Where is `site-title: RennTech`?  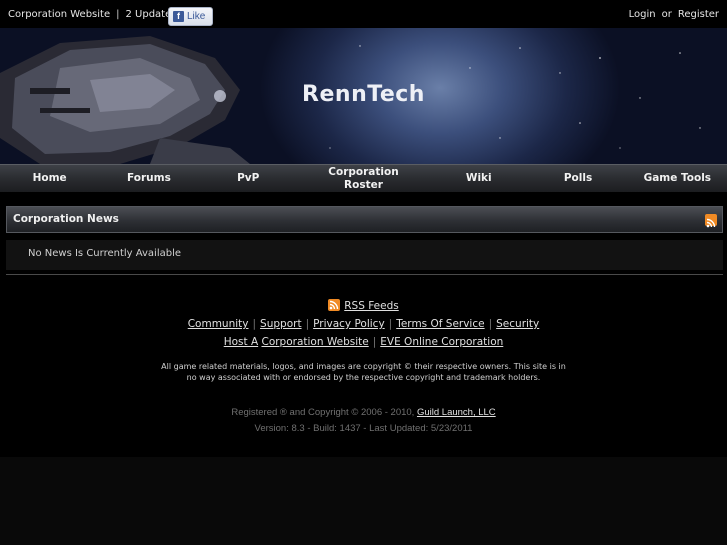 site-title: RennTech is located at coordinates (363, 94).